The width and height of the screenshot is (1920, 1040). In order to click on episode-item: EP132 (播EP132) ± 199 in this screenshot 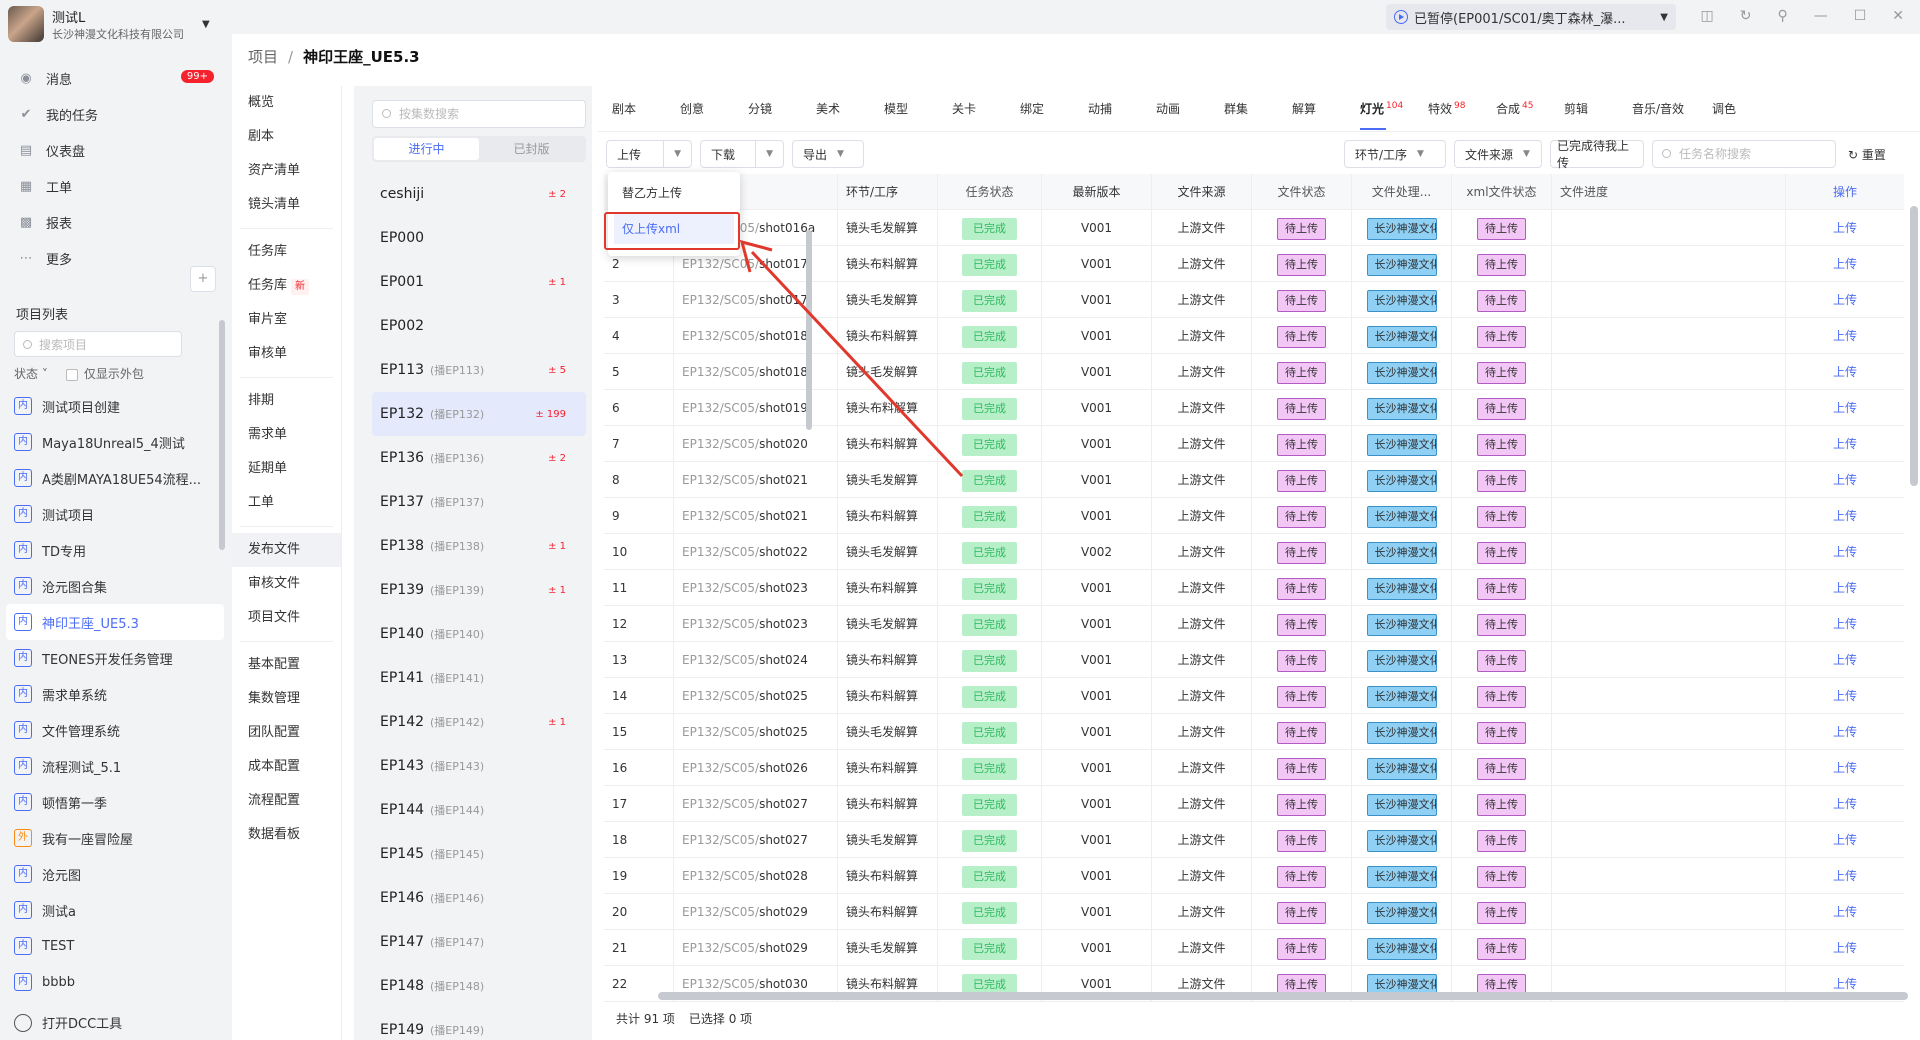, I will do `click(479, 414)`.